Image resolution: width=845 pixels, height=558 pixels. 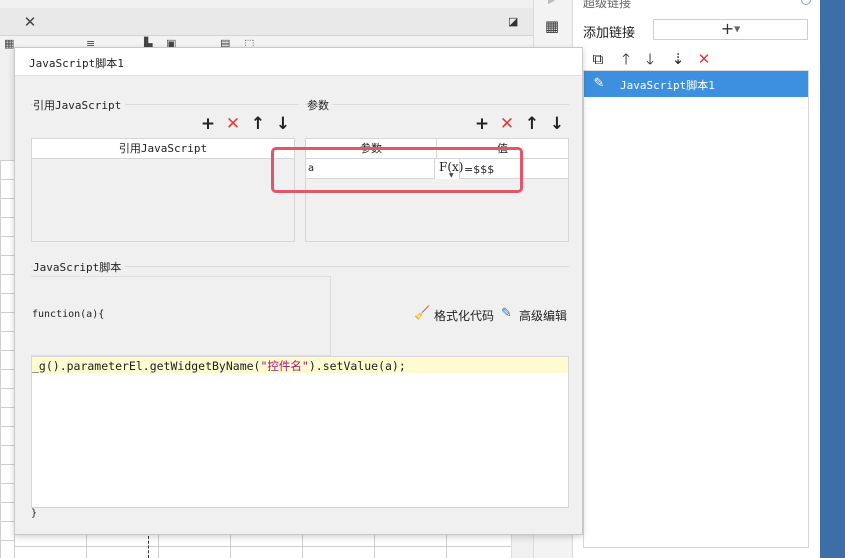 What do you see at coordinates (599, 83) in the screenshot?
I see `pencil-icon: ✎` at bounding box center [599, 83].